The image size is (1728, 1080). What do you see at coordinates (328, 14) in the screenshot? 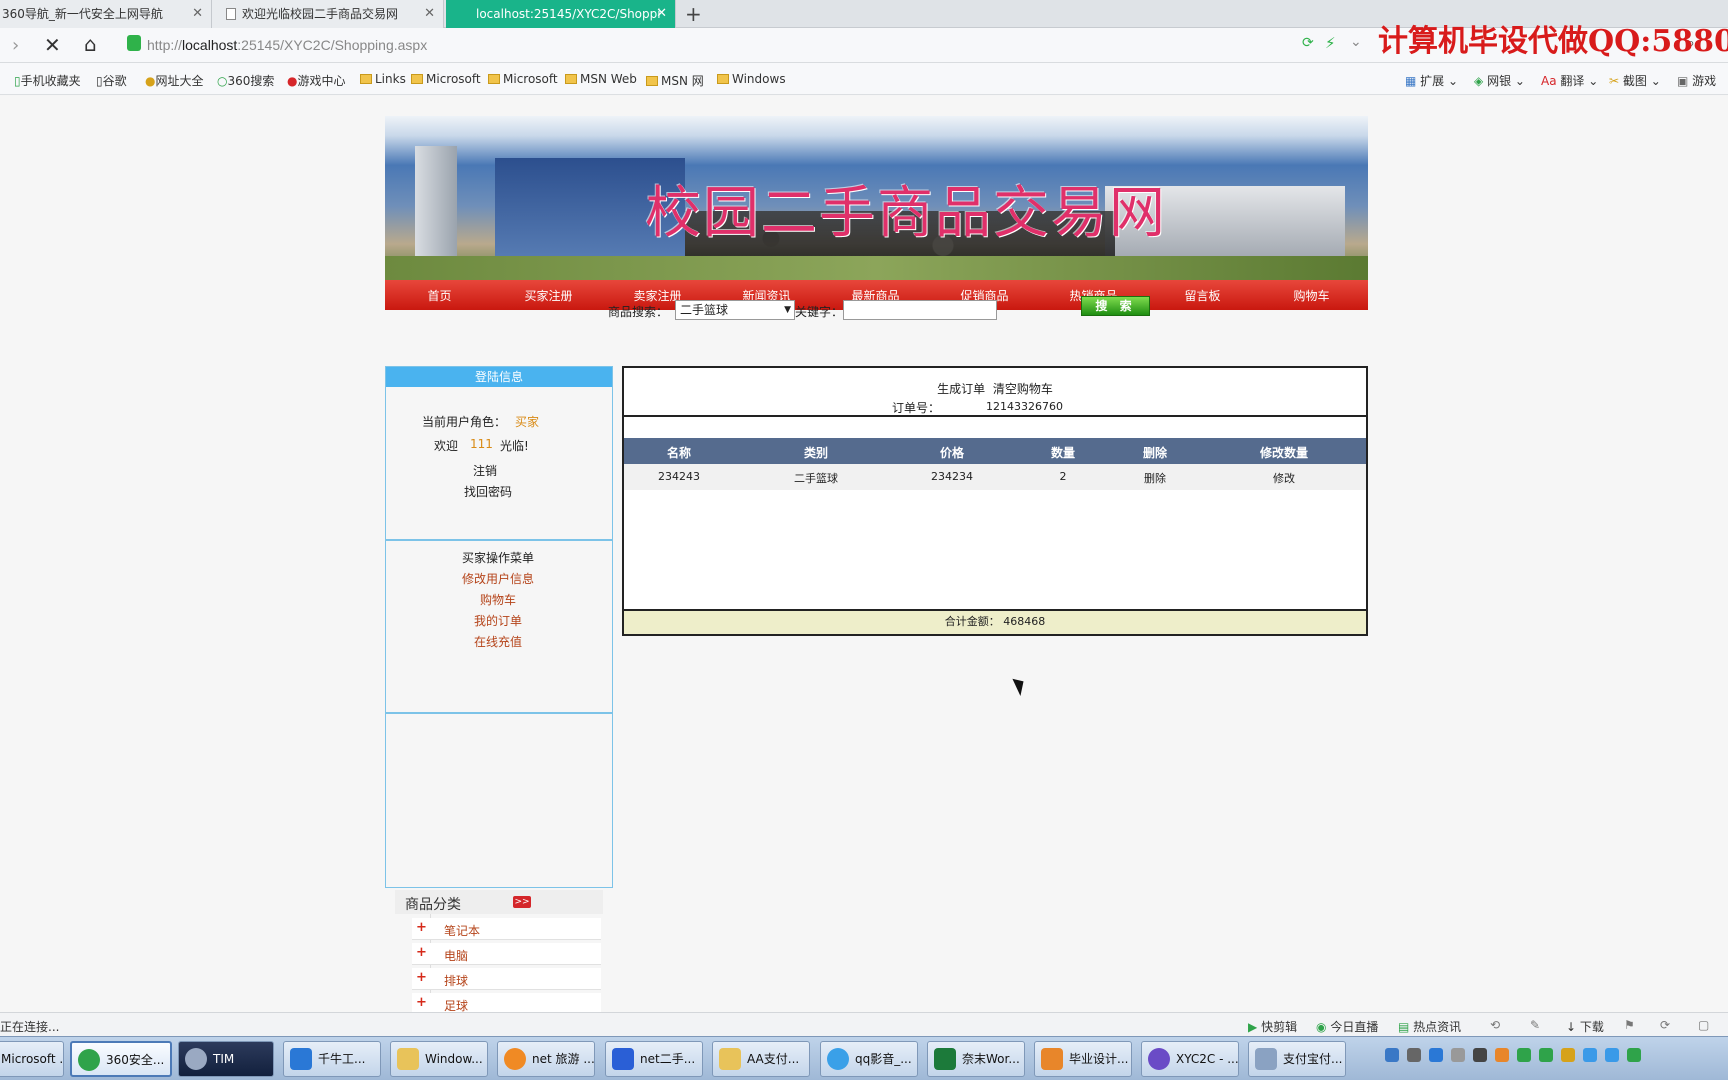
I see `tab-welcome: 欢迎光临校园二手商品交易网 ✕` at bounding box center [328, 14].